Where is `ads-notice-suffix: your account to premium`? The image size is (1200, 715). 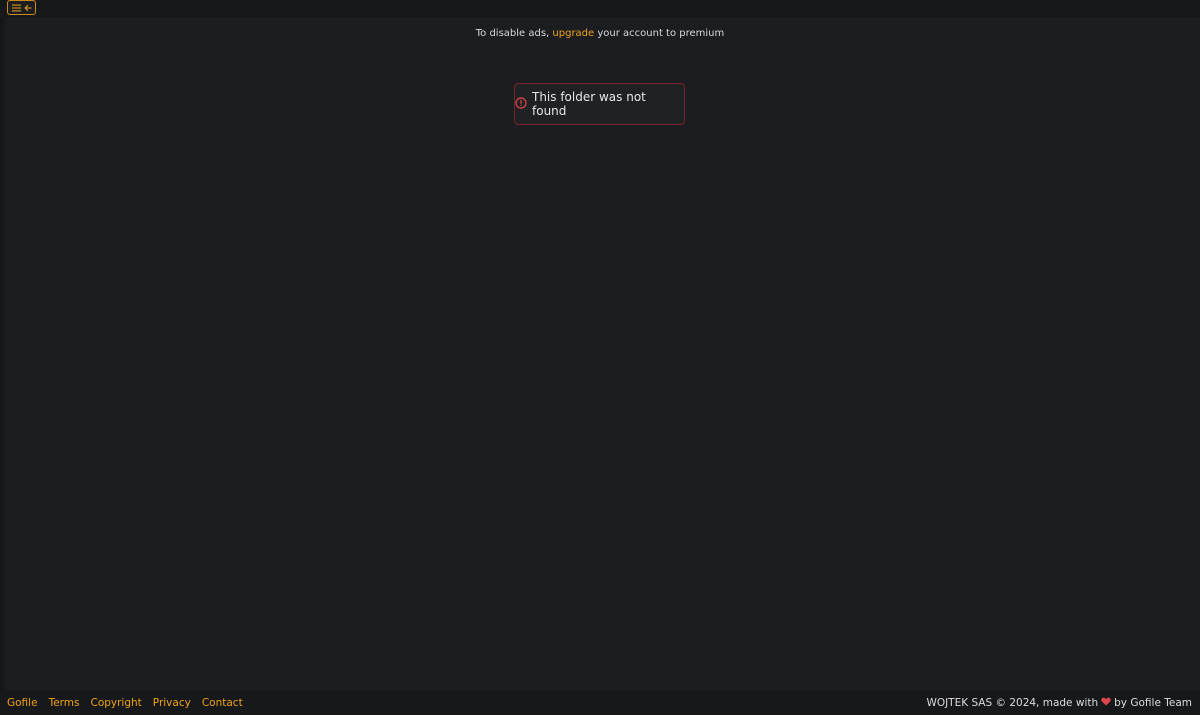 ads-notice-suffix: your account to premium is located at coordinates (659, 33).